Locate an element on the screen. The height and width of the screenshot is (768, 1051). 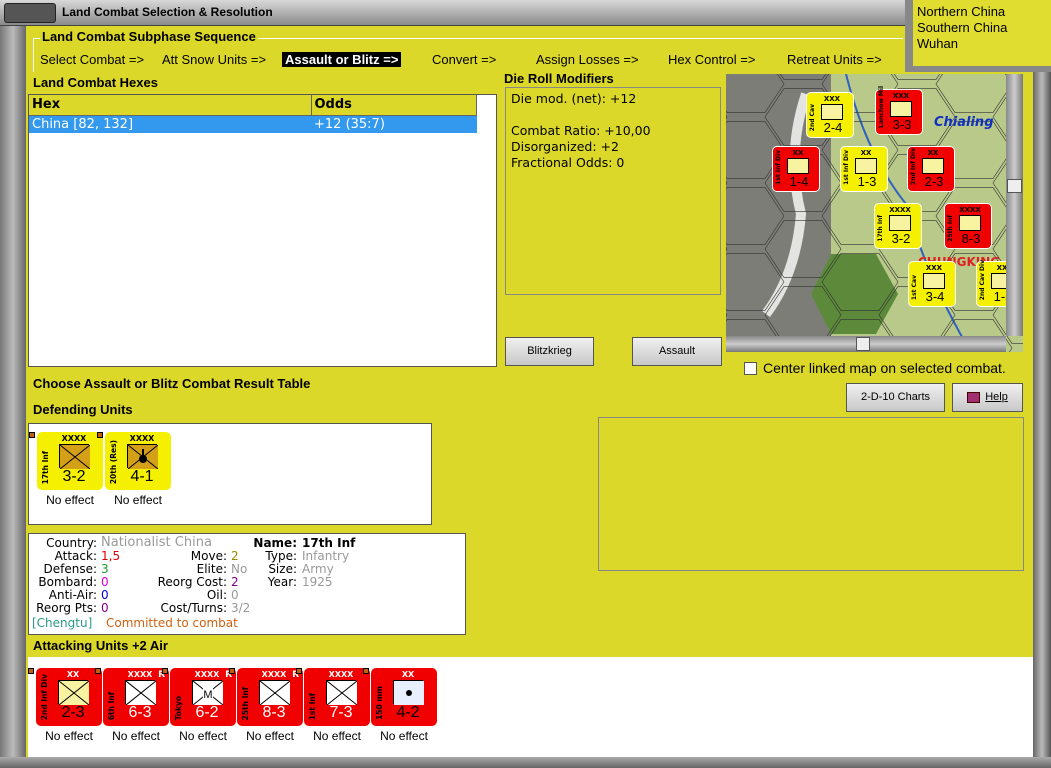
popup-item: Northern China is located at coordinates (982, 12).